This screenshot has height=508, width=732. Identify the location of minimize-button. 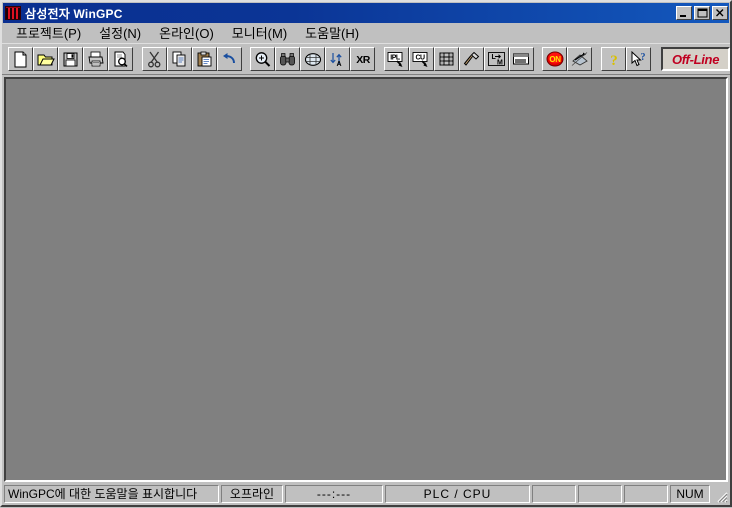
(684, 13).